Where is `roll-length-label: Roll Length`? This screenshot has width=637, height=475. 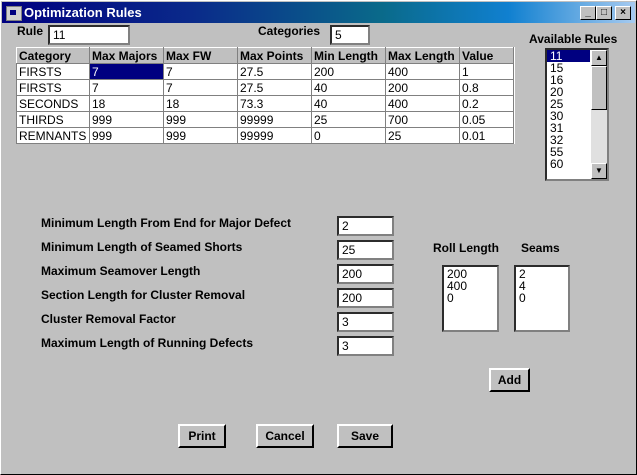
roll-length-label: Roll Length is located at coordinates (466, 248).